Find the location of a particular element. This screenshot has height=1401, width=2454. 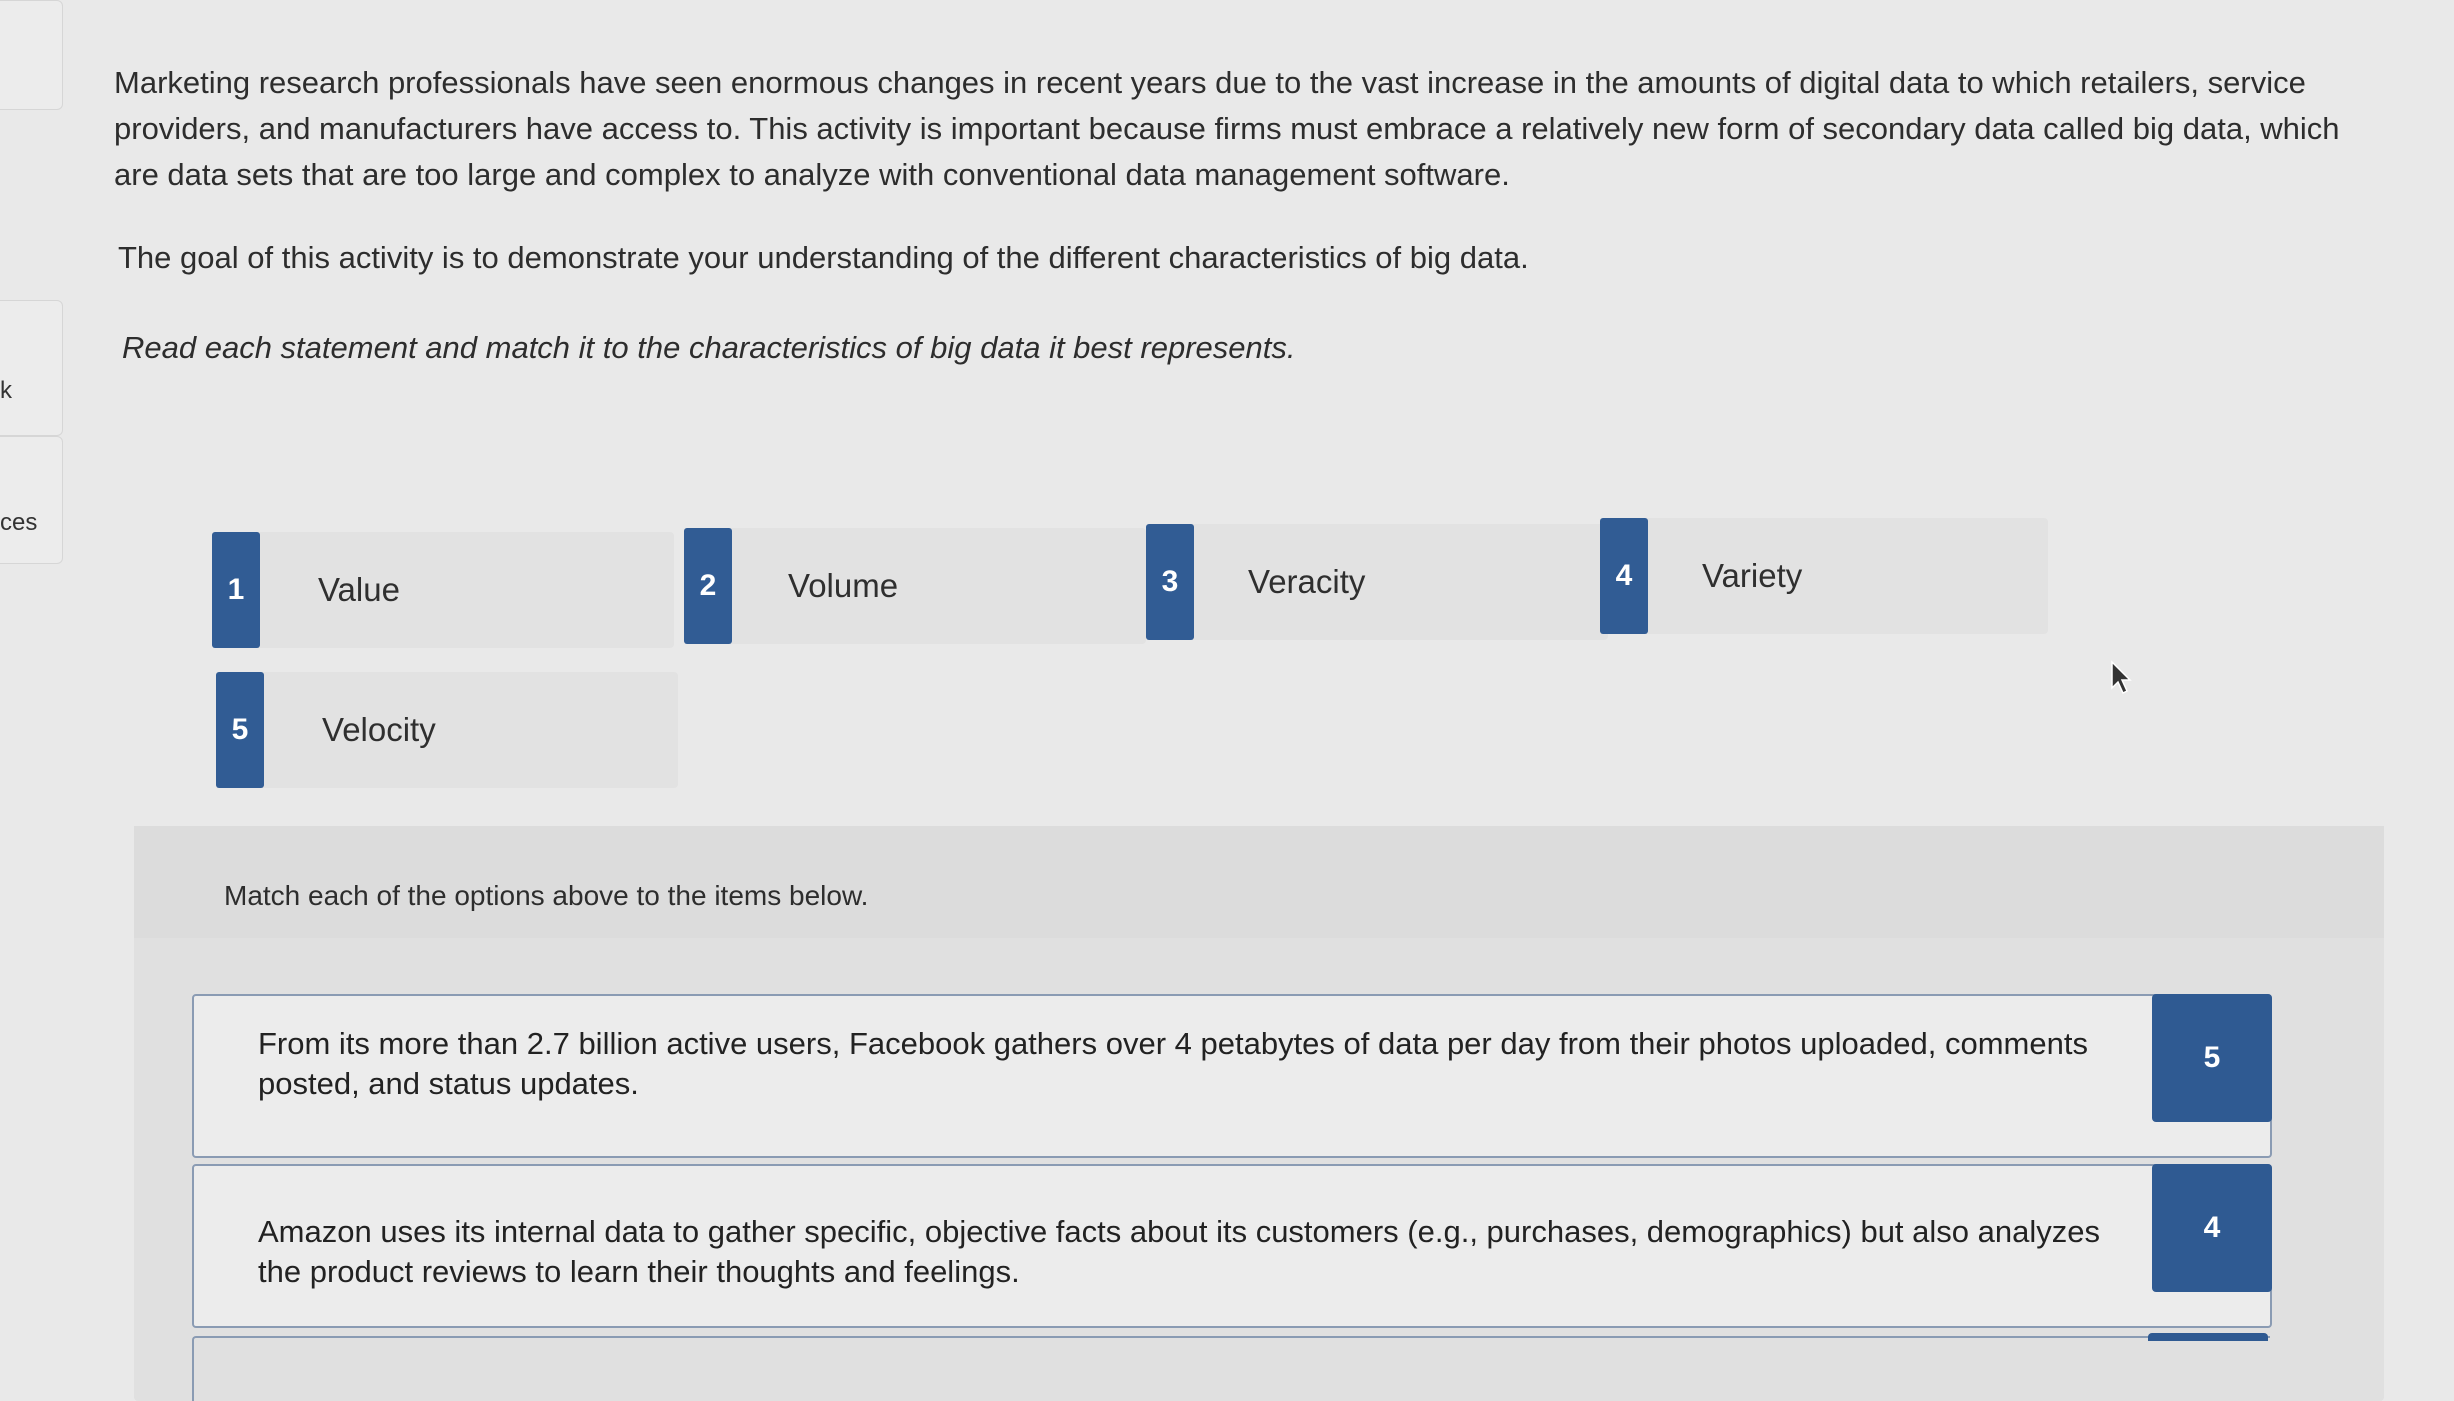

match-answer-slot: 5 is located at coordinates (2212, 1058).